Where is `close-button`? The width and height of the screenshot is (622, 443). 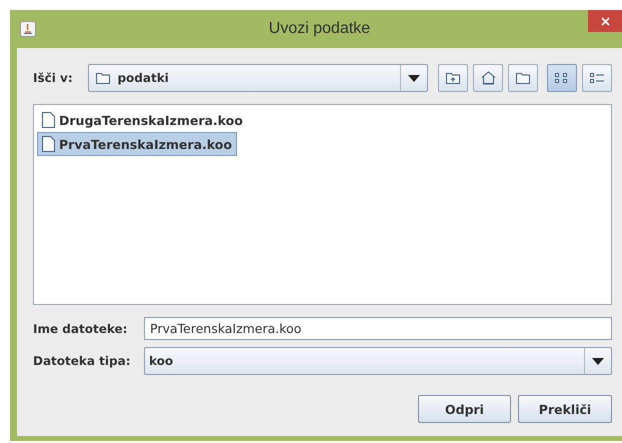 close-button is located at coordinates (605, 21).